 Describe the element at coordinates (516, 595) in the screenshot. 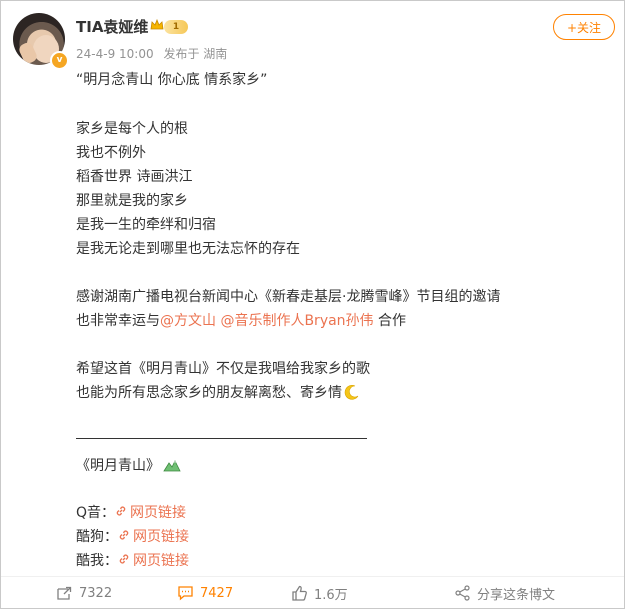

I see `share-label: 分享这条博文` at that location.